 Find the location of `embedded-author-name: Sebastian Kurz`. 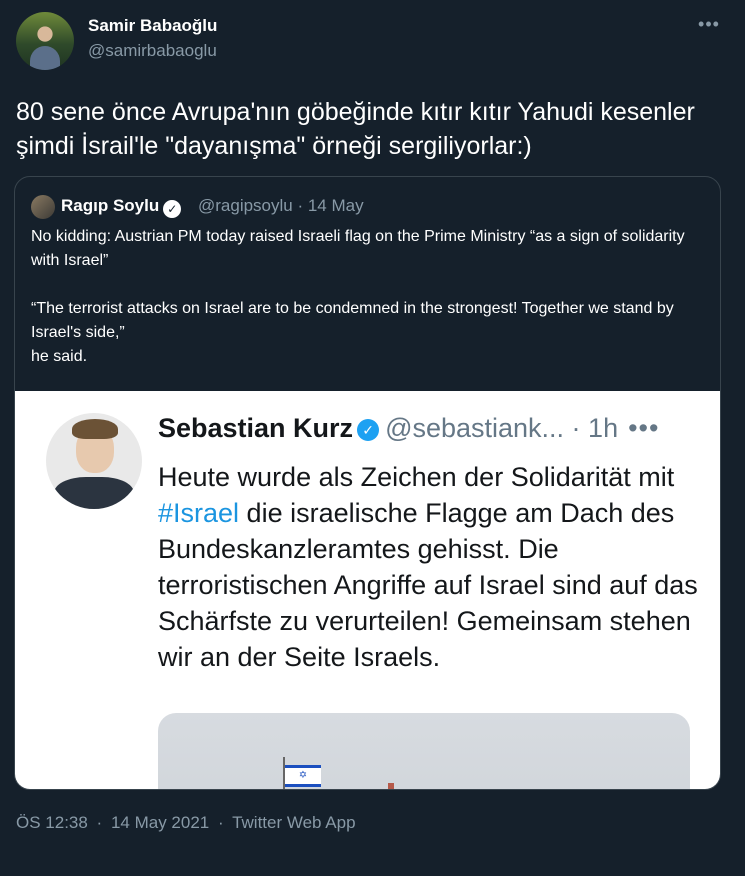

embedded-author-name: Sebastian Kurz is located at coordinates (256, 428).